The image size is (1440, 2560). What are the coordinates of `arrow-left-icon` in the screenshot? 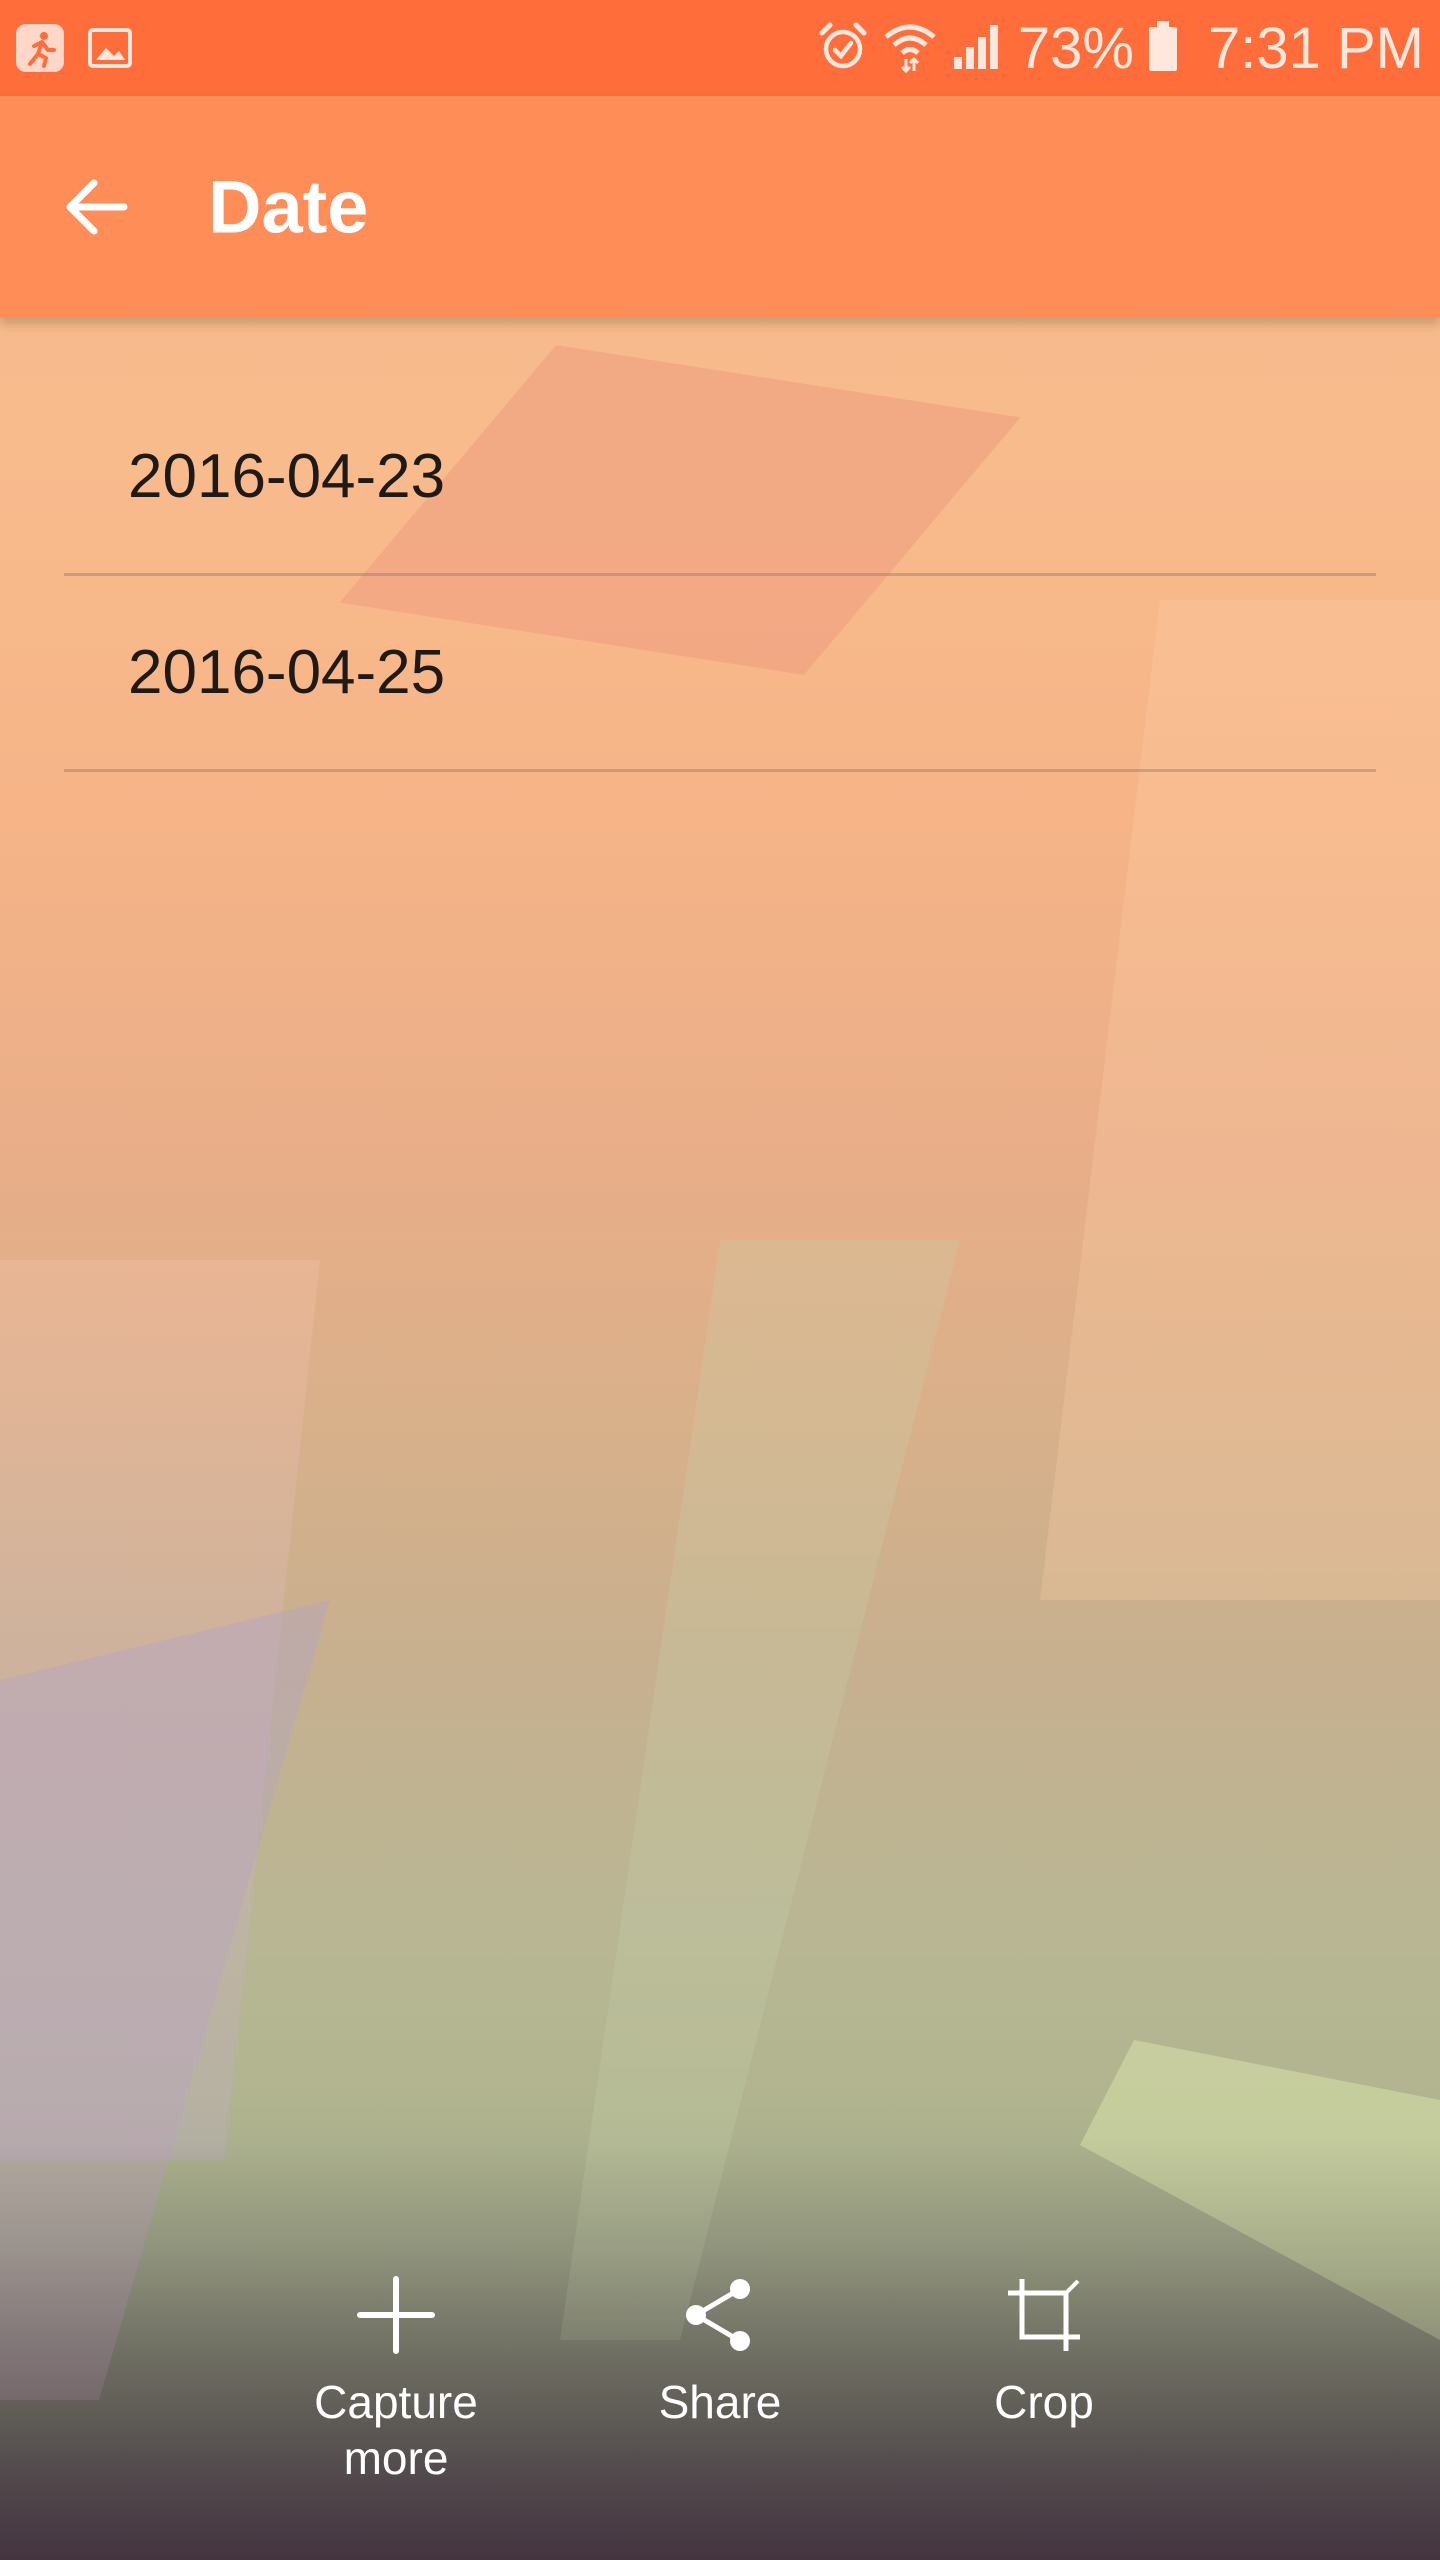 It's located at (97, 207).